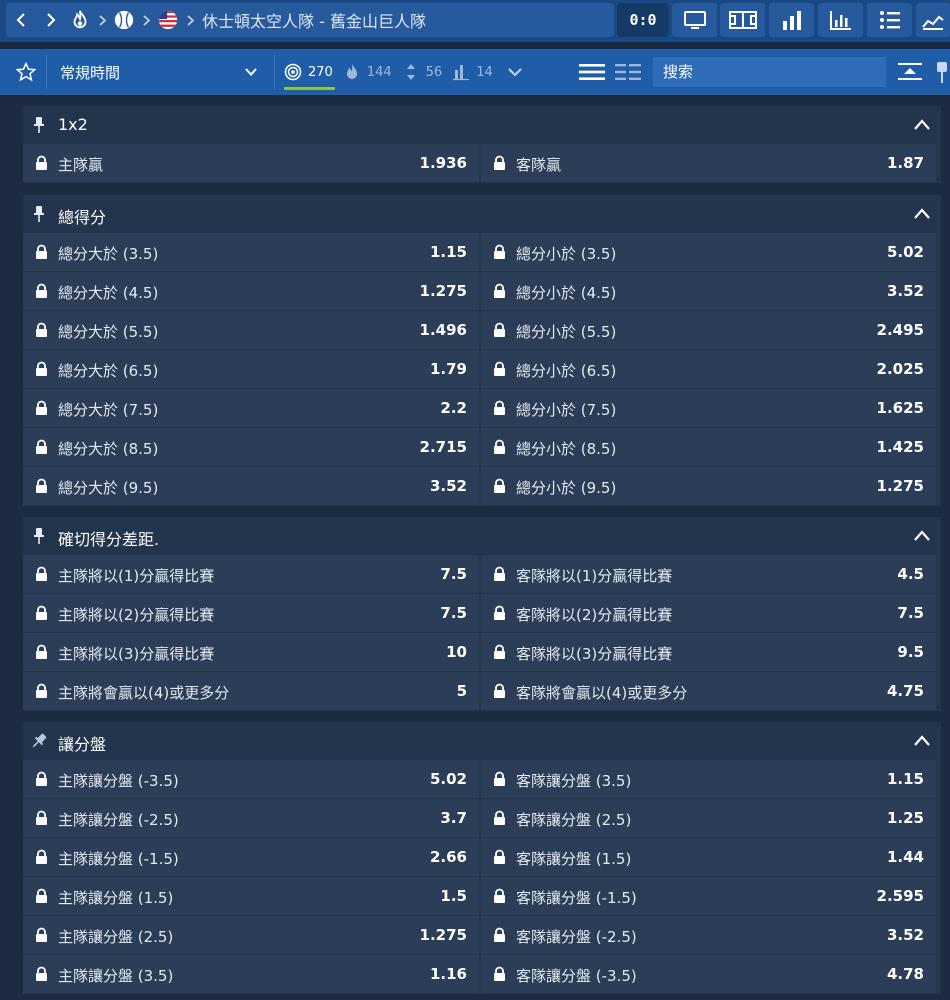 The height and width of the screenshot is (1000, 950). What do you see at coordinates (768, 72) in the screenshot?
I see `search-input` at bounding box center [768, 72].